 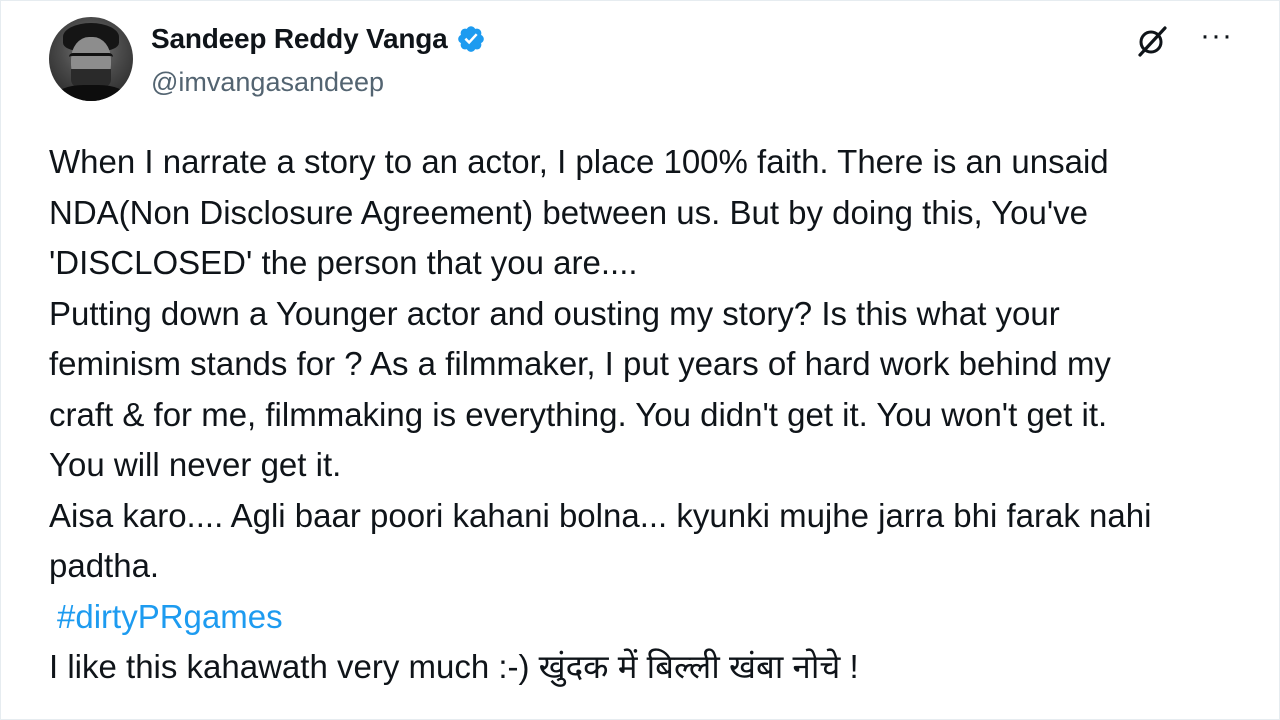 I want to click on author-avatar, so click(x=91, y=59).